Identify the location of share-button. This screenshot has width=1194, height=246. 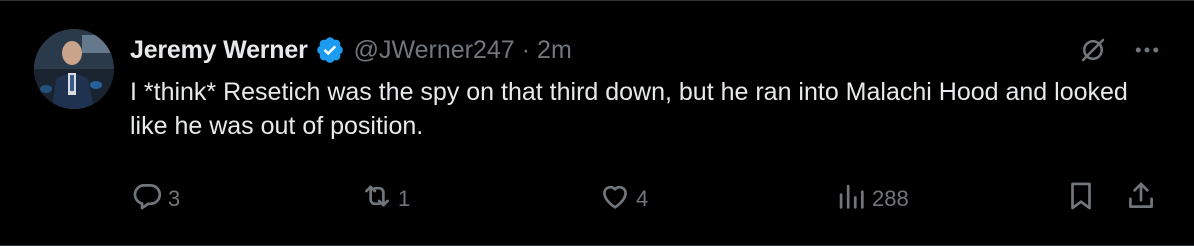
(1141, 199).